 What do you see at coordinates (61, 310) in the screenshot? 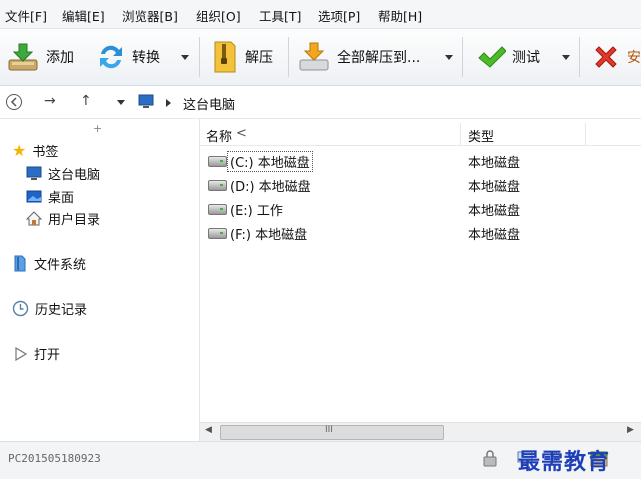
I see `sidebar-label: 历史记录` at bounding box center [61, 310].